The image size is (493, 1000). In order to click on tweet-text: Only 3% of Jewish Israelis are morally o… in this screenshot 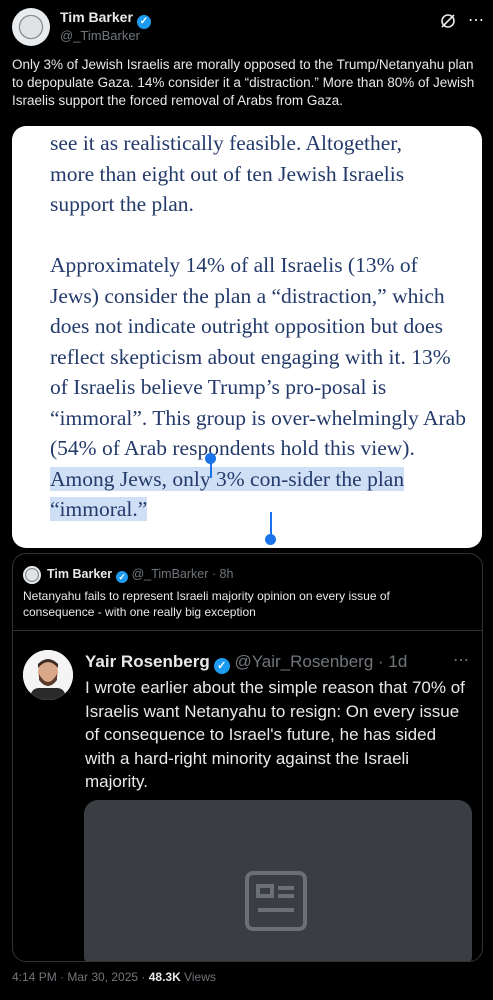, I will do `click(243, 82)`.